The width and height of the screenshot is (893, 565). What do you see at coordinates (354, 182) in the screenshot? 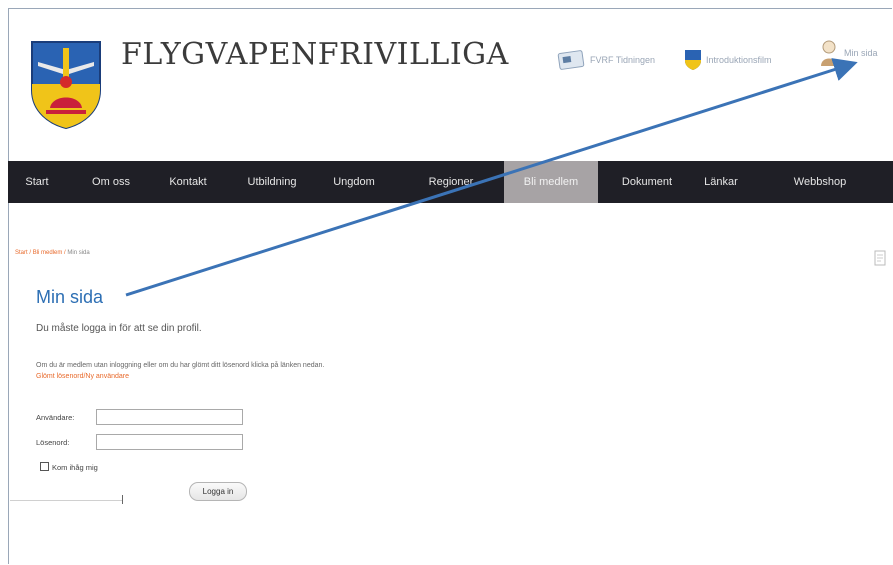
I see `nav-item-ungdom: Ungdom` at bounding box center [354, 182].